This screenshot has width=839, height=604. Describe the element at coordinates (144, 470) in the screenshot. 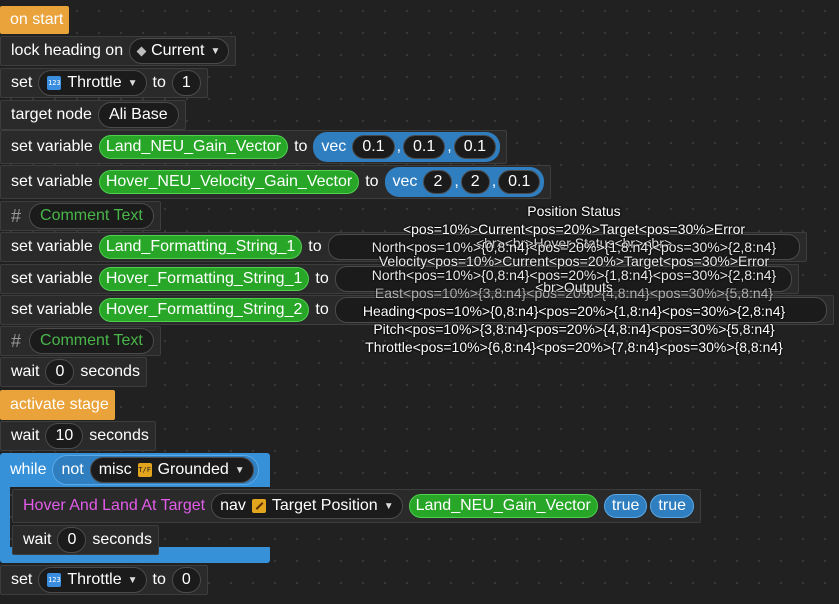

I see `boolean-type-icon: T/F` at that location.